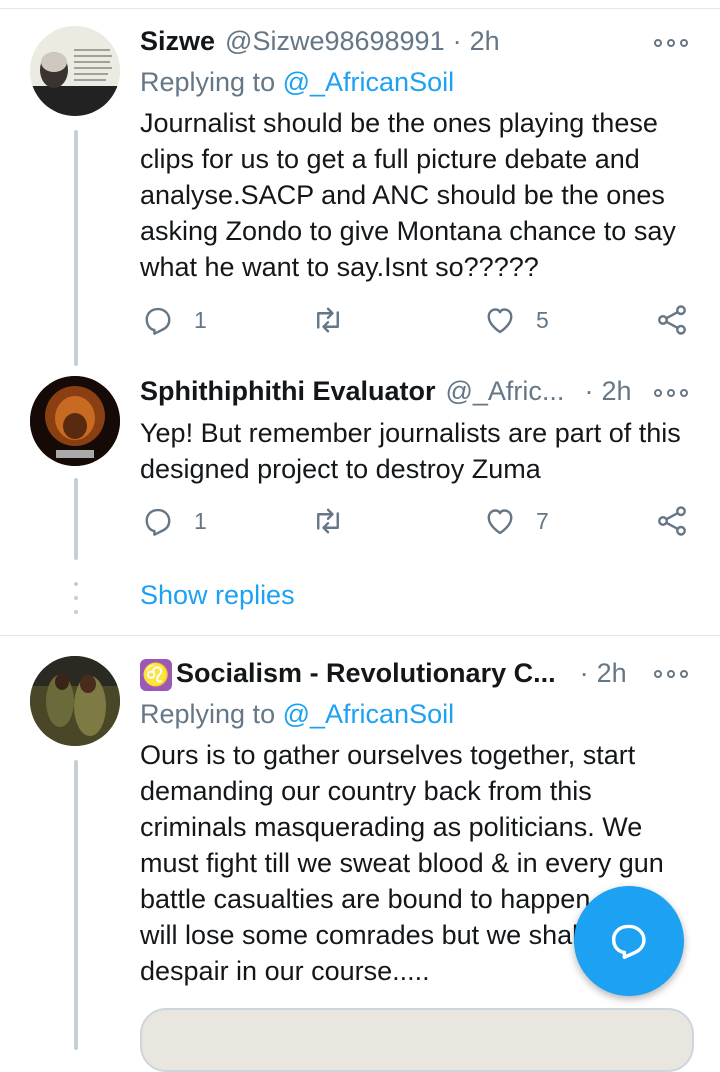 The image size is (720, 1072). I want to click on compose-reply-button, so click(629, 941).